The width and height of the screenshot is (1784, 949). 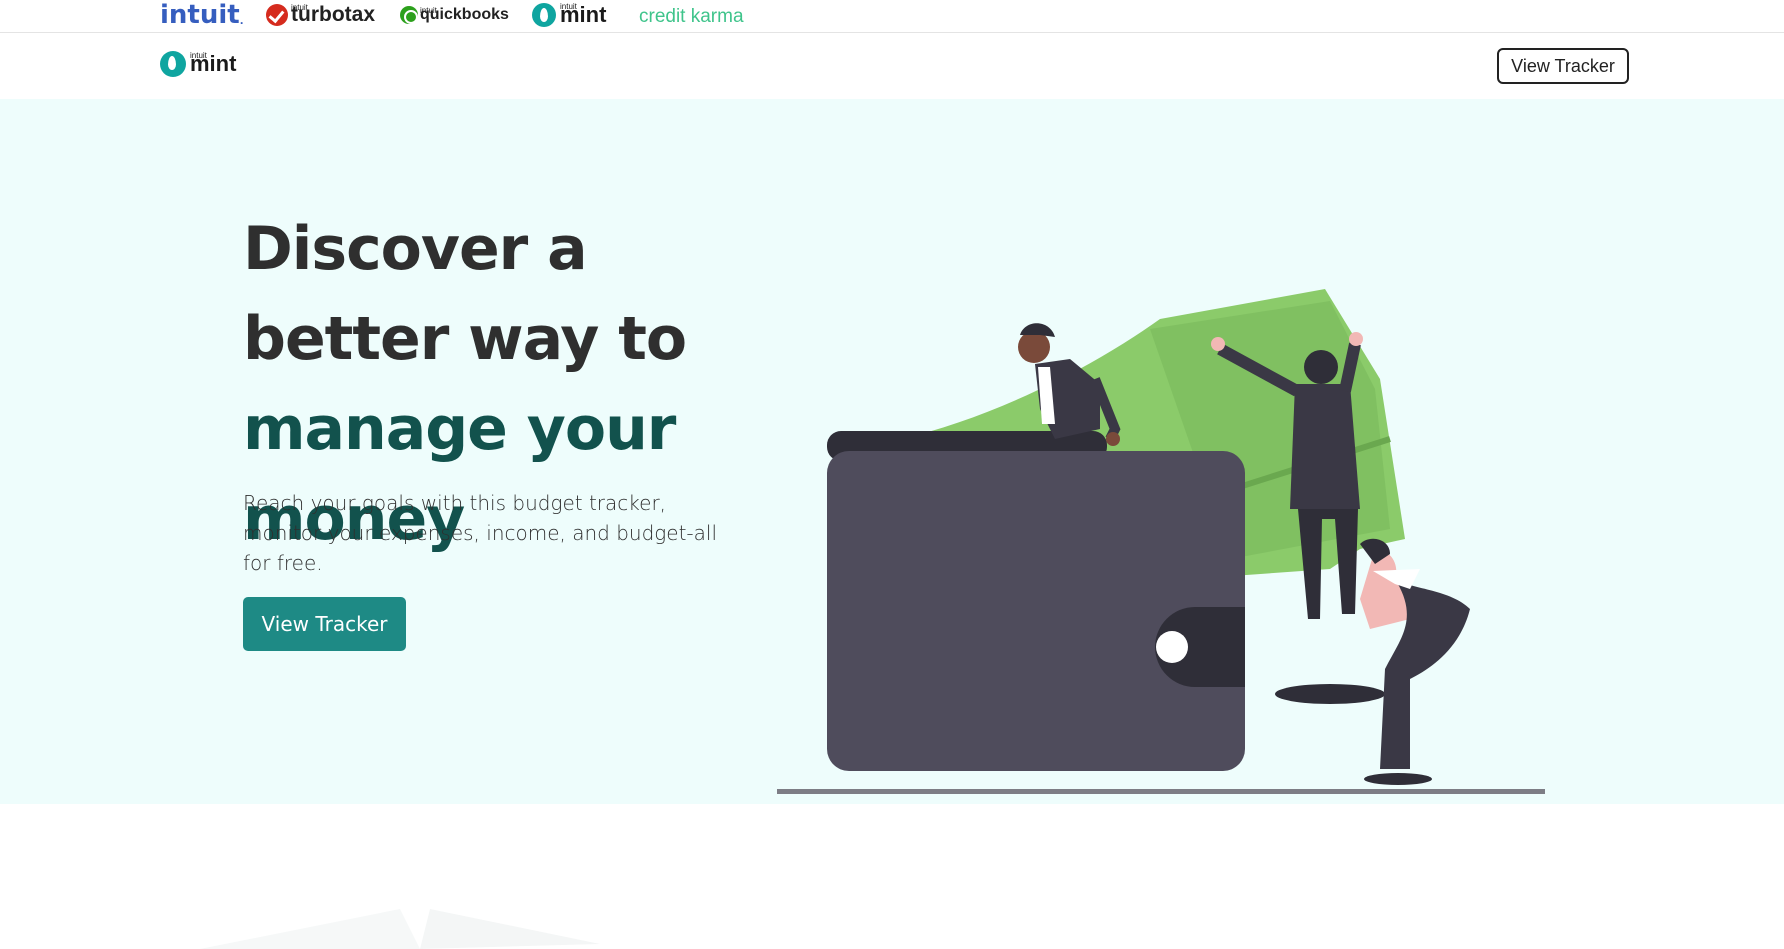 What do you see at coordinates (198, 55) in the screenshot?
I see `nav-logo-sup: intuit` at bounding box center [198, 55].